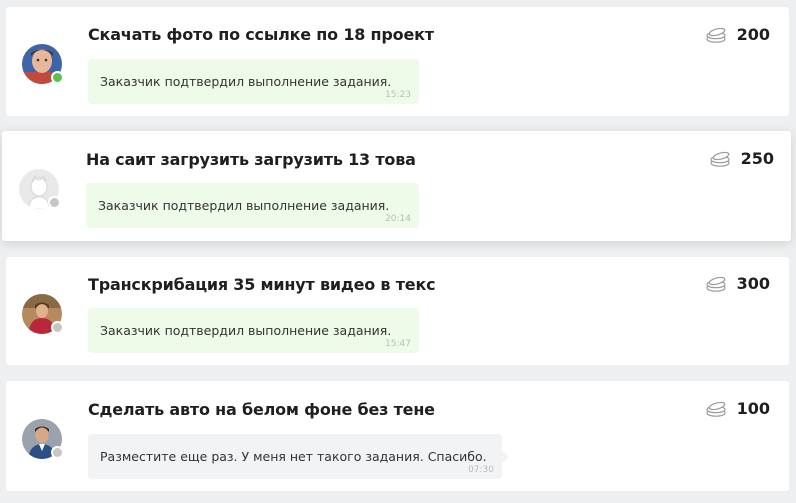 The width and height of the screenshot is (796, 503). I want to click on message-time: 20:14, so click(398, 219).